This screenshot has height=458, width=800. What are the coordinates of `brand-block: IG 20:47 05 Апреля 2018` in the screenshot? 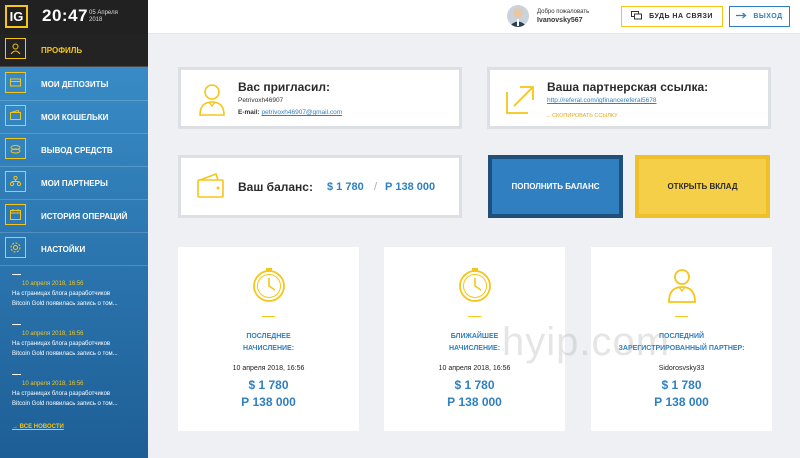 It's located at (74, 17).